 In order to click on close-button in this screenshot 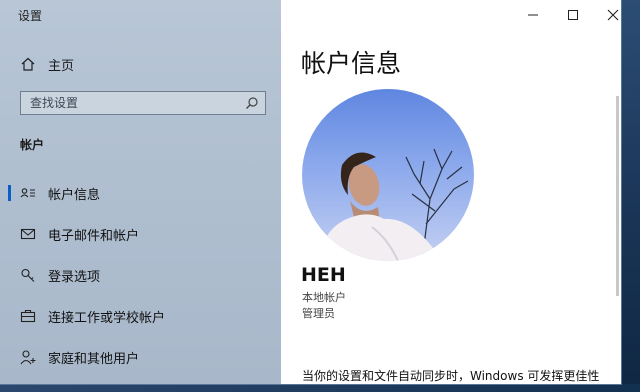, I will do `click(607, 15)`.